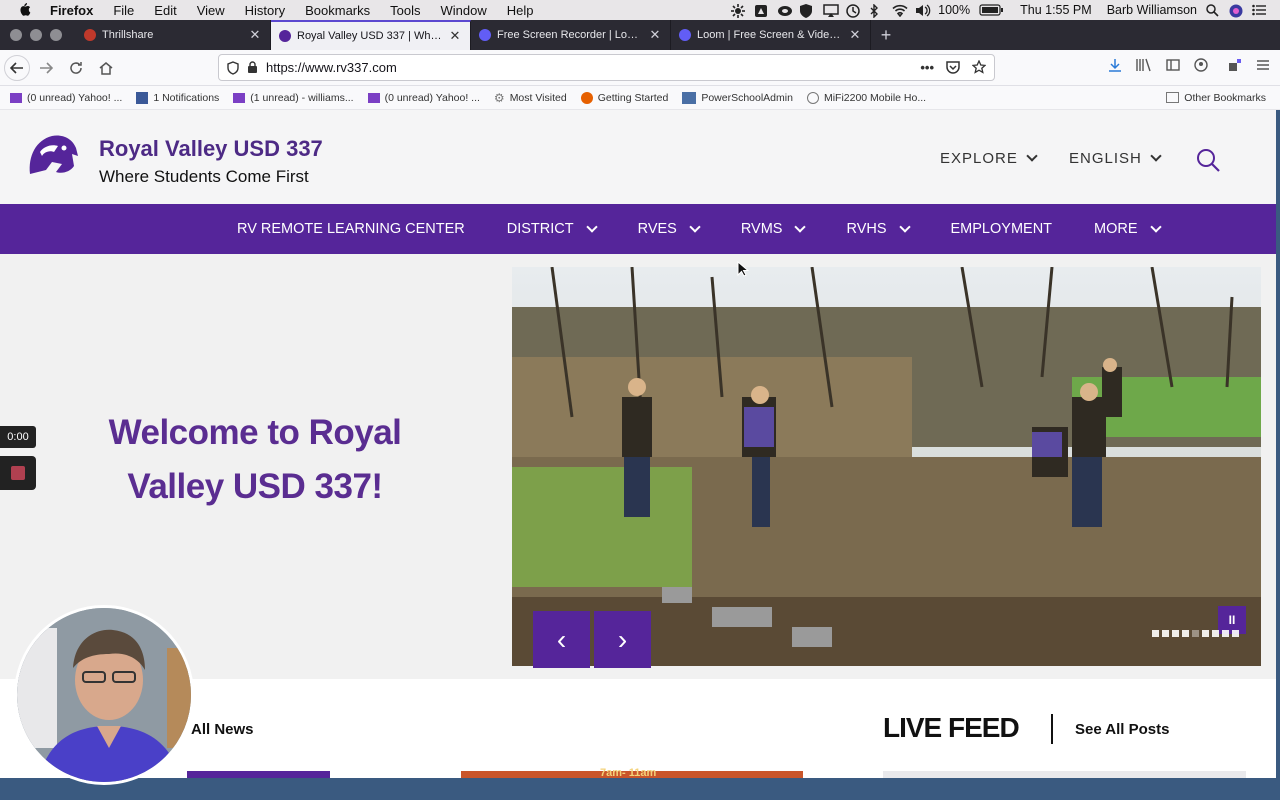 The width and height of the screenshot is (1280, 800). Describe the element at coordinates (807, 11) in the screenshot. I see `shield-icon` at that location.